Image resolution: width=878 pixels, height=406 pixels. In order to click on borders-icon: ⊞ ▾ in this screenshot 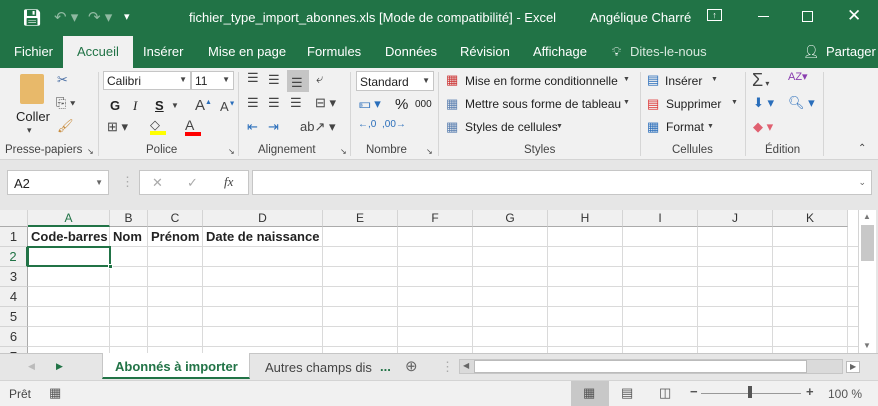, I will do `click(117, 126)`.